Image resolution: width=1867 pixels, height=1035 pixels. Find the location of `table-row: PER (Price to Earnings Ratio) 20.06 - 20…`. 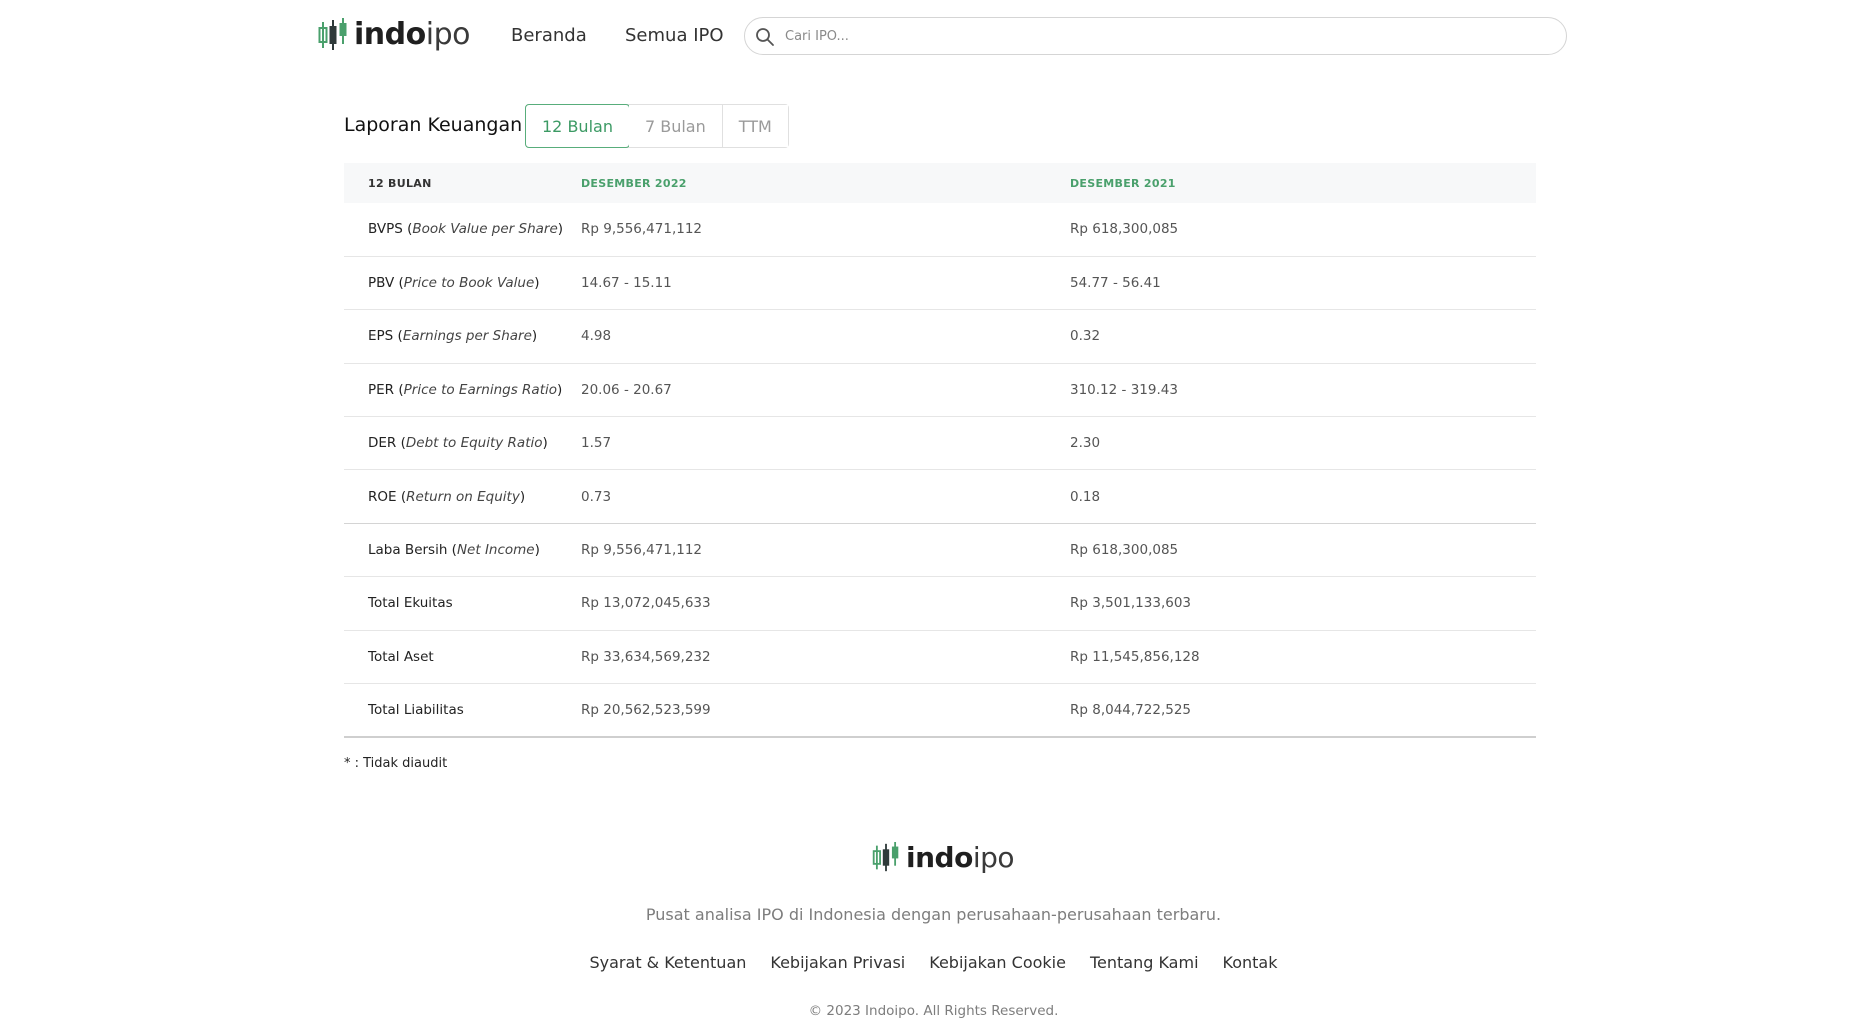

table-row: PER (Price to Earnings Ratio) 20.06 - 20… is located at coordinates (940, 390).